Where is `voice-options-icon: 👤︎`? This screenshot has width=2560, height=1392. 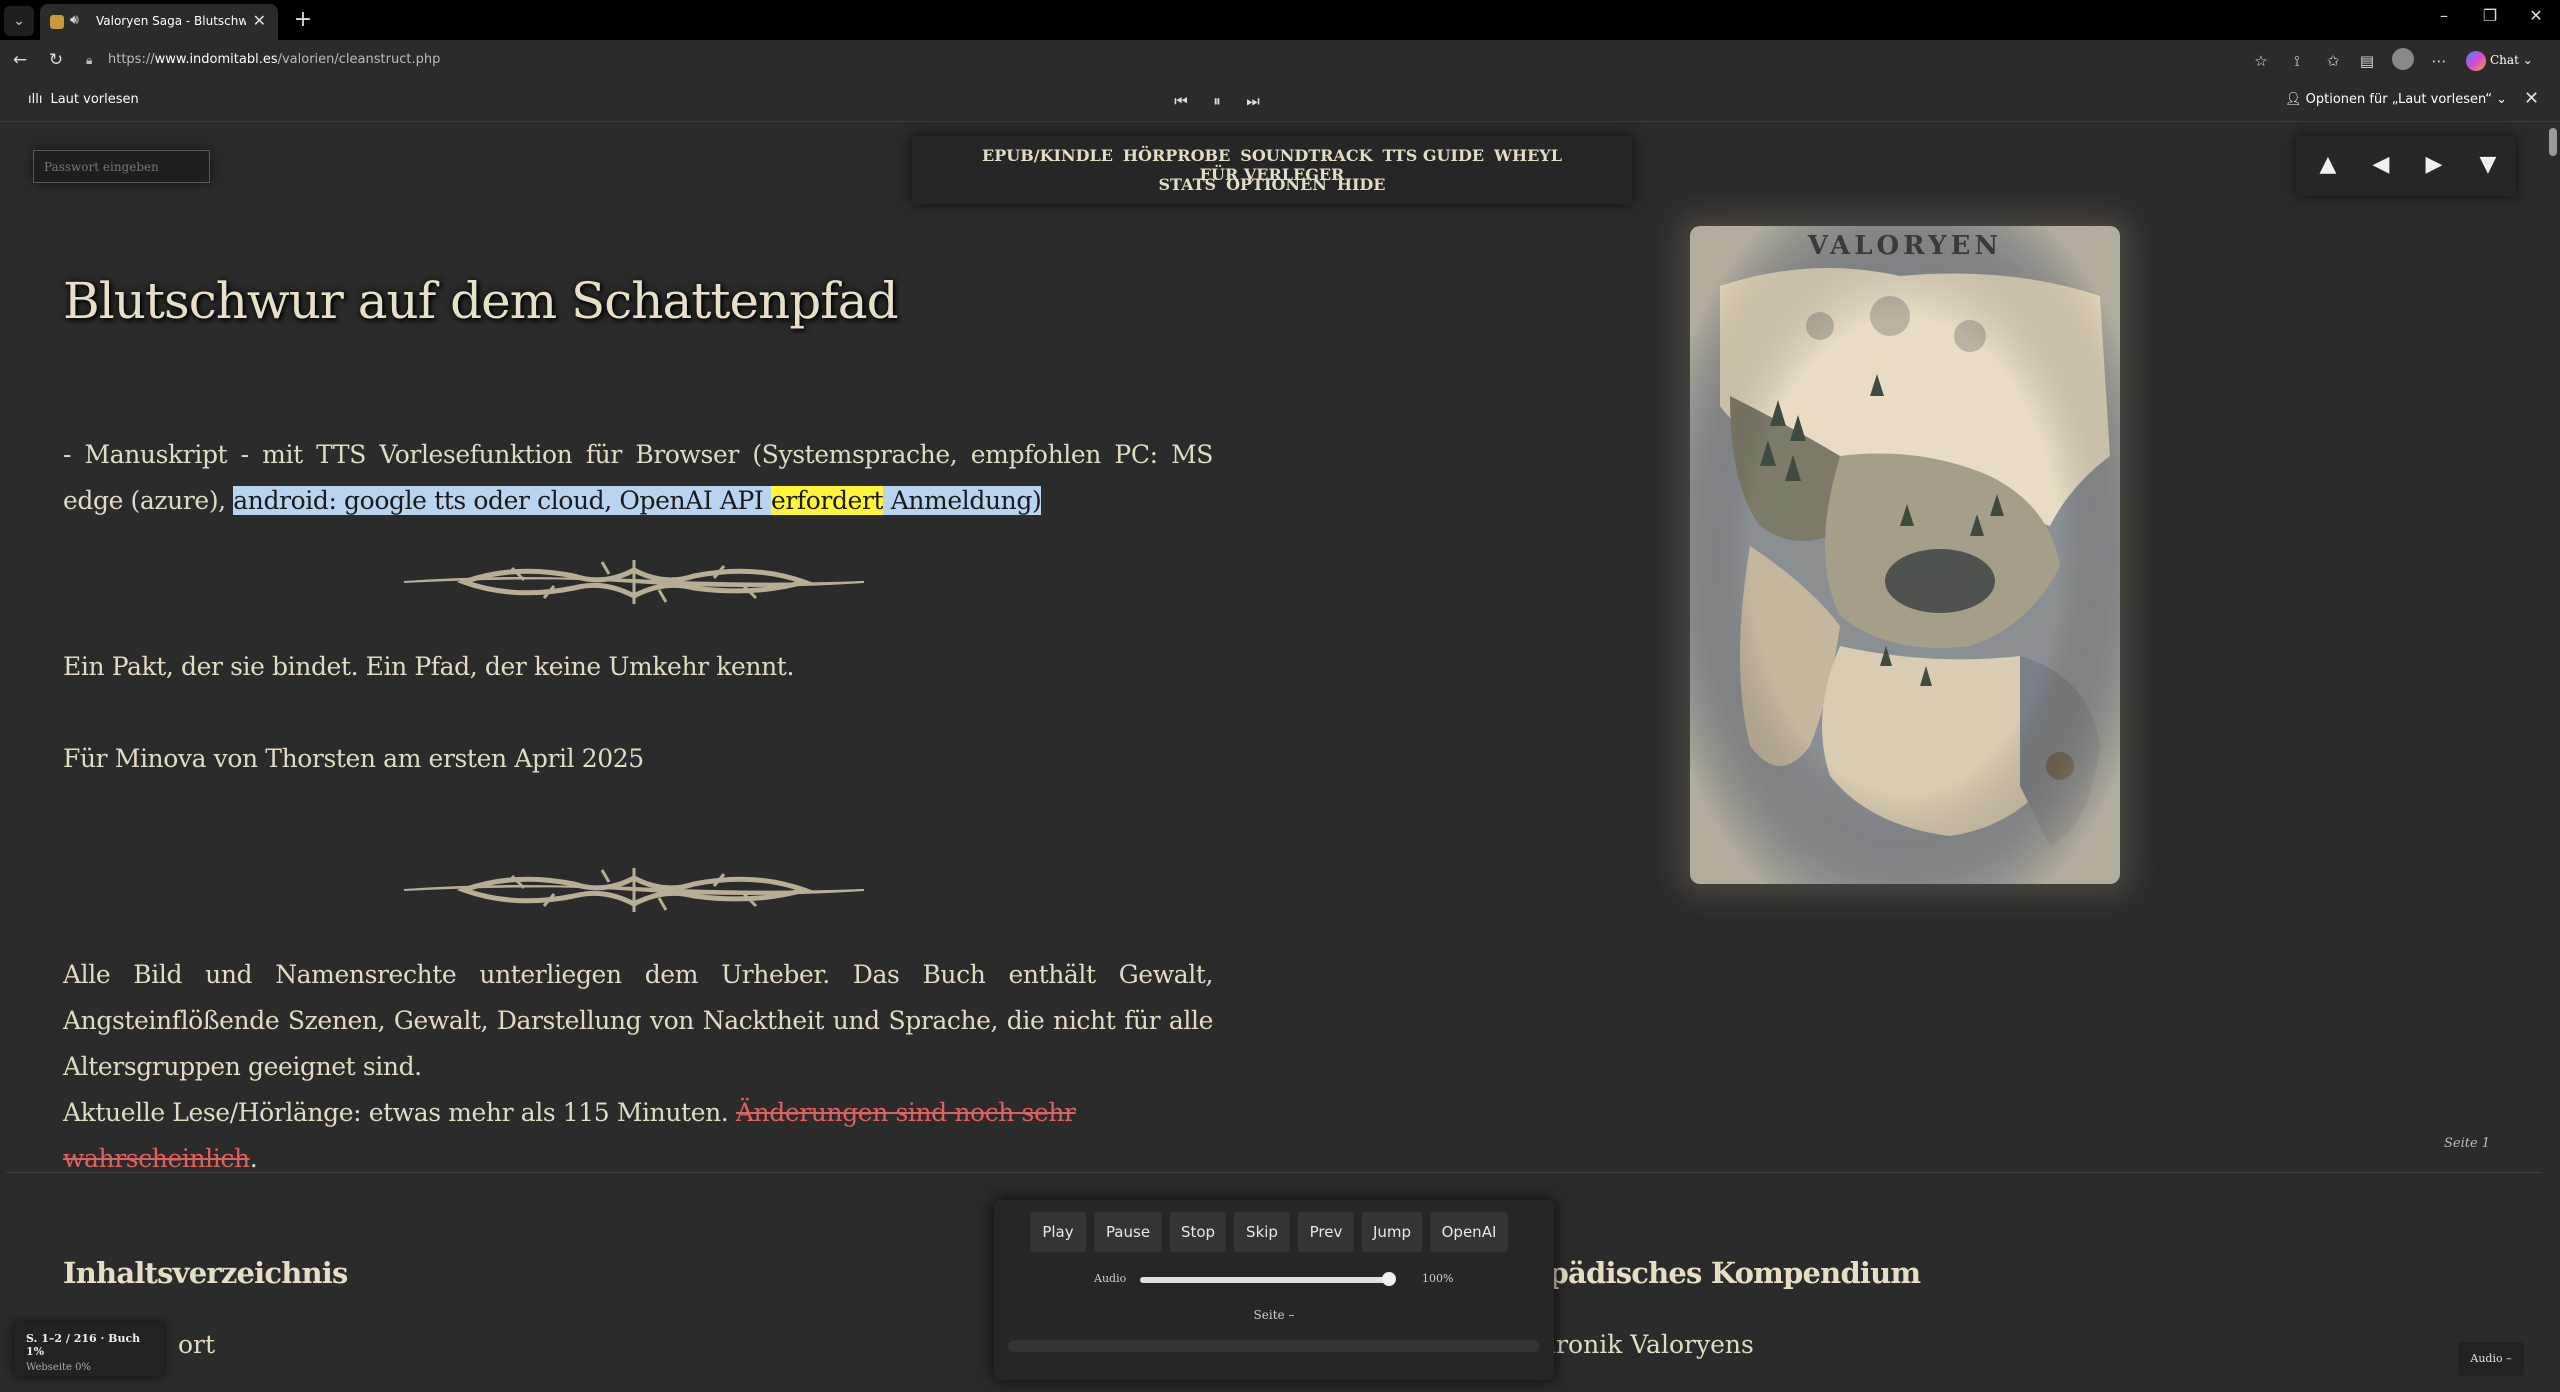
voice-options-icon: 👤︎ is located at coordinates (2295, 99).